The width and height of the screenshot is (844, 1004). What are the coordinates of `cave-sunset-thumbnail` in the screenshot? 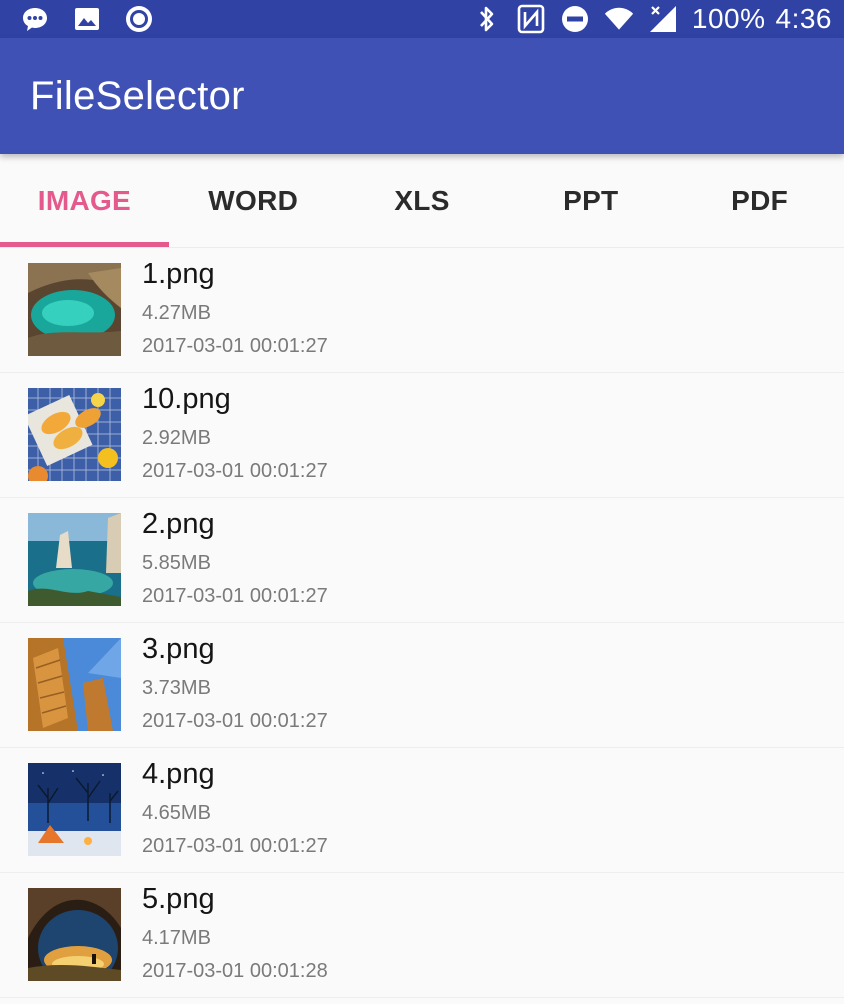 It's located at (74, 934).